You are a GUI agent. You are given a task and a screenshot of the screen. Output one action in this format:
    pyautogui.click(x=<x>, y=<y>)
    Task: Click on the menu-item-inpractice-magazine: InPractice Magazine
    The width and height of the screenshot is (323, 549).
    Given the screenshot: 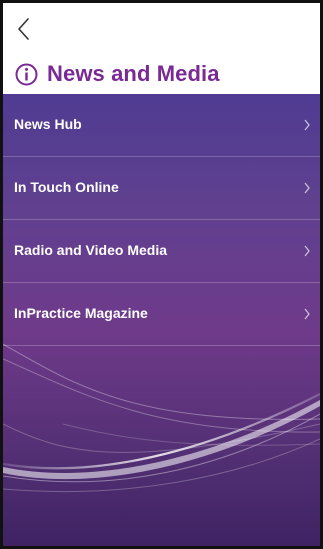 What is the action you would take?
    pyautogui.click(x=161, y=314)
    